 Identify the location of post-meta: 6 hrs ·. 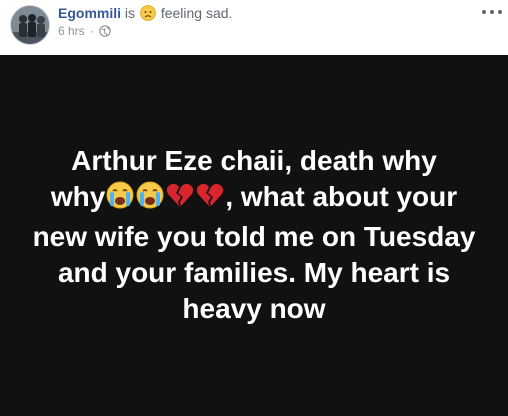
(85, 32).